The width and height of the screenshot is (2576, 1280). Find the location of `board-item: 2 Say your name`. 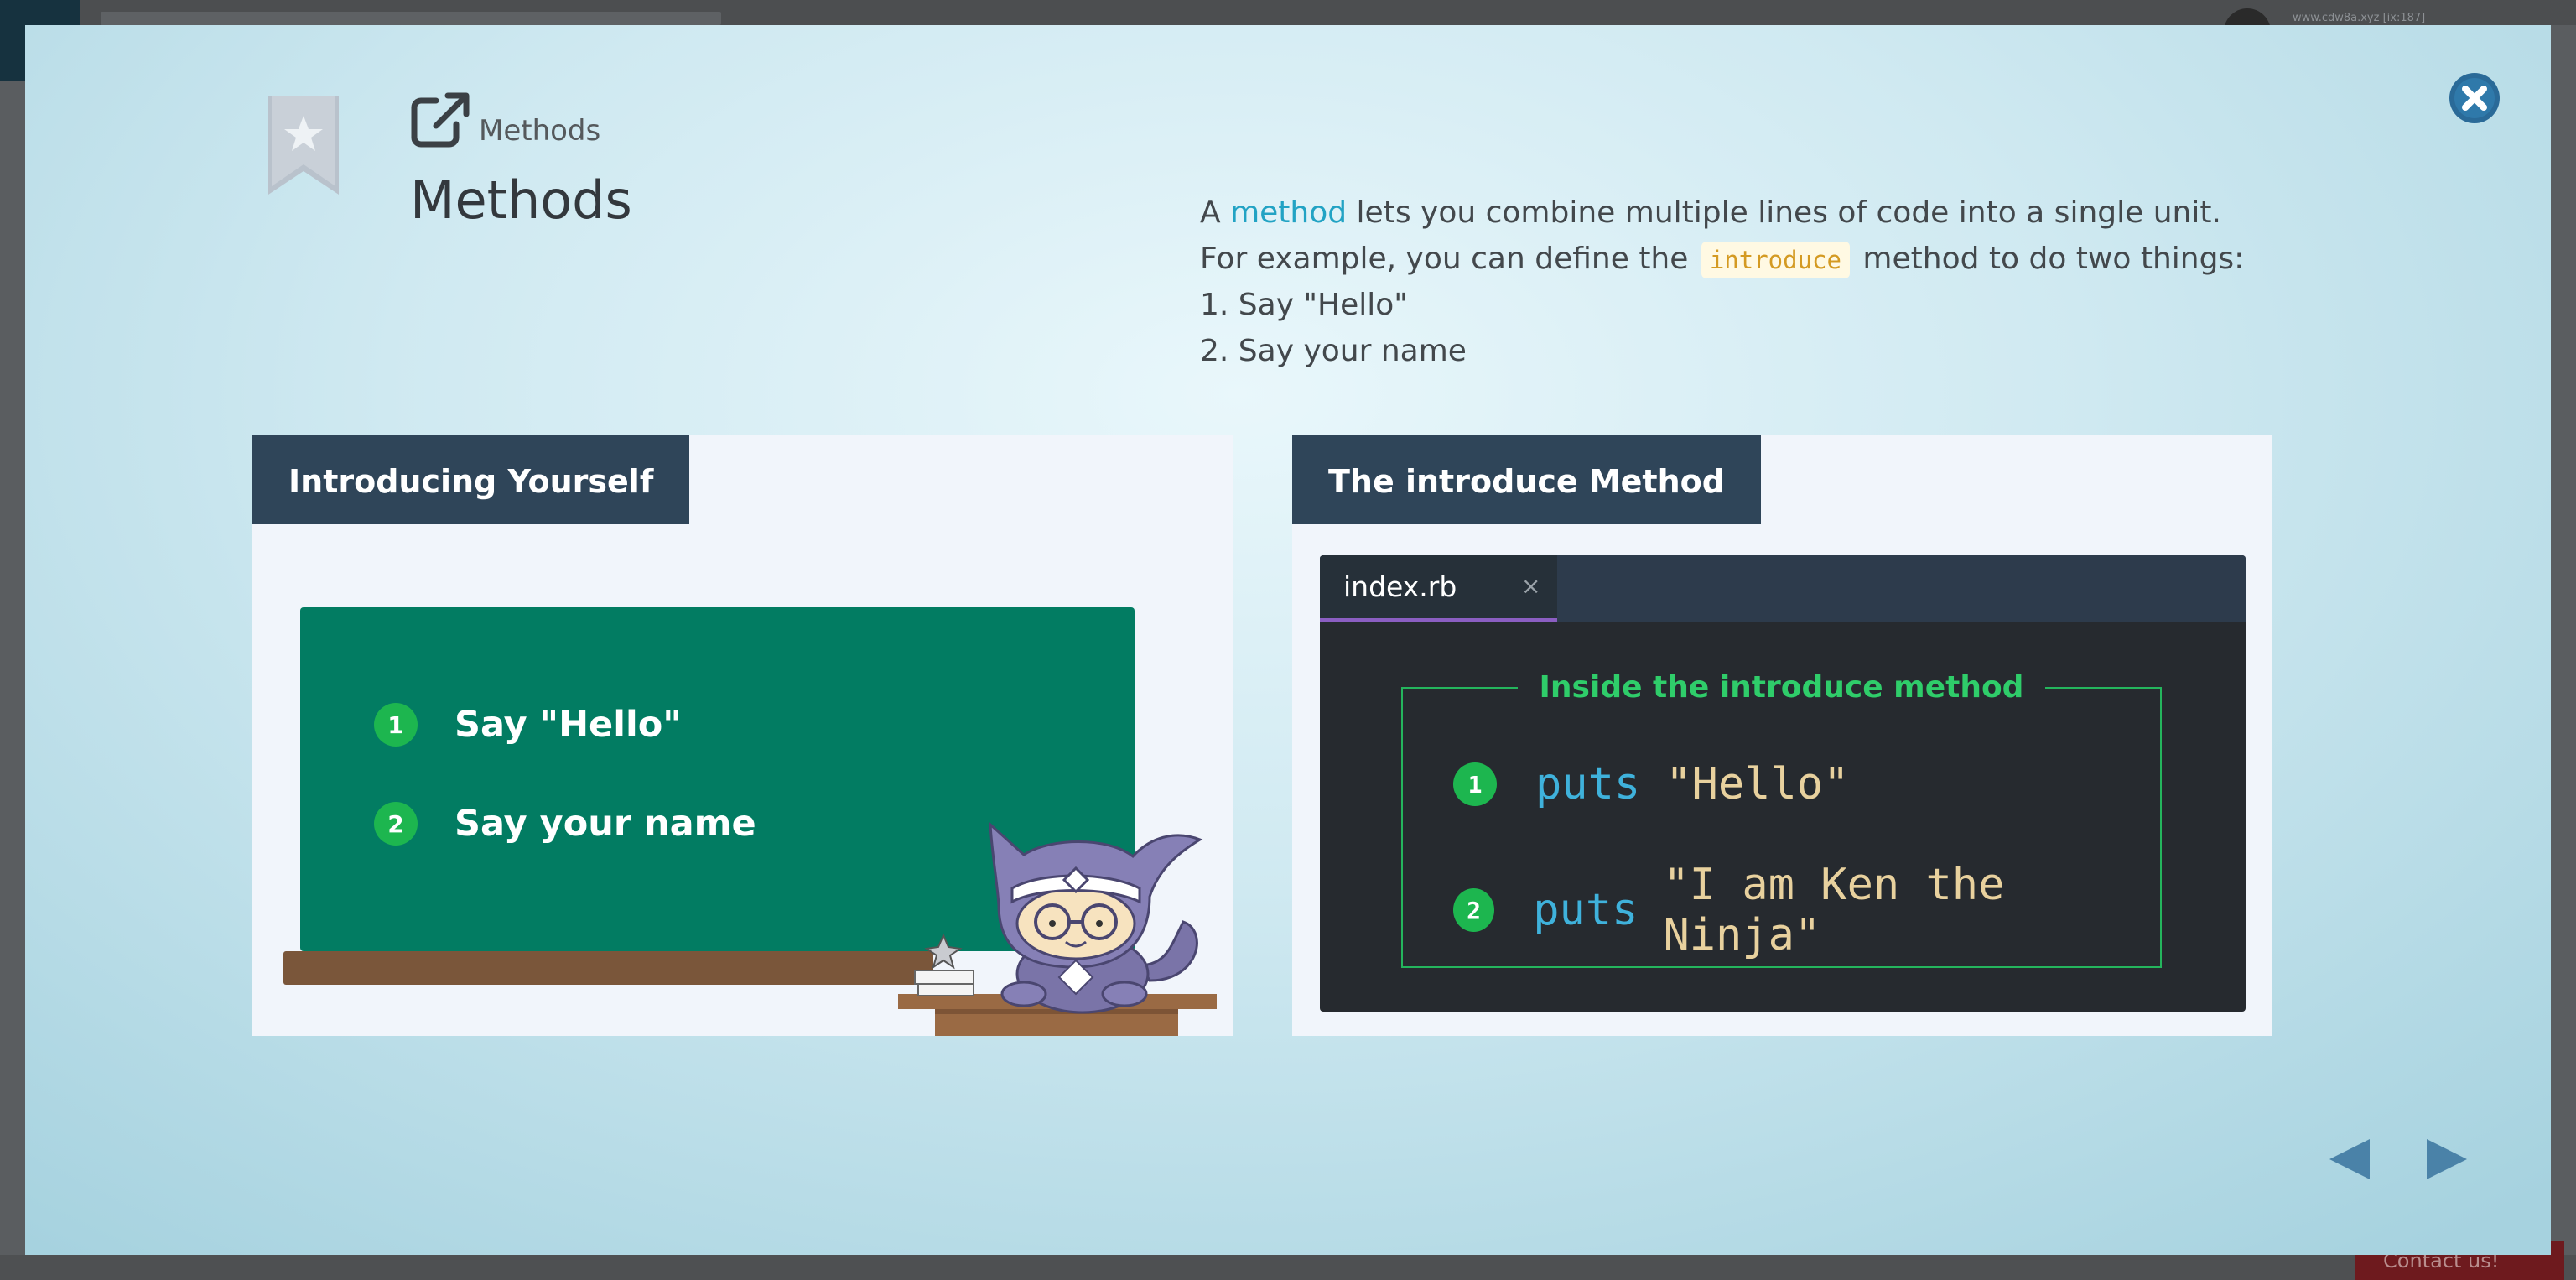

board-item: 2 Say your name is located at coordinates (565, 824).